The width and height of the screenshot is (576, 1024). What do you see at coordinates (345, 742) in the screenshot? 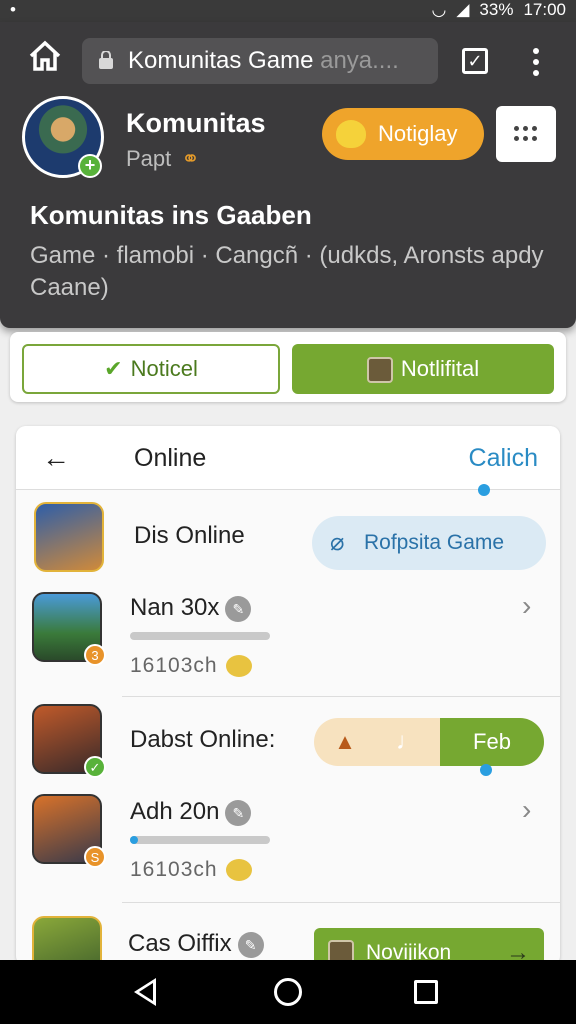
I see `arrow-up-icon: ▲` at bounding box center [345, 742].